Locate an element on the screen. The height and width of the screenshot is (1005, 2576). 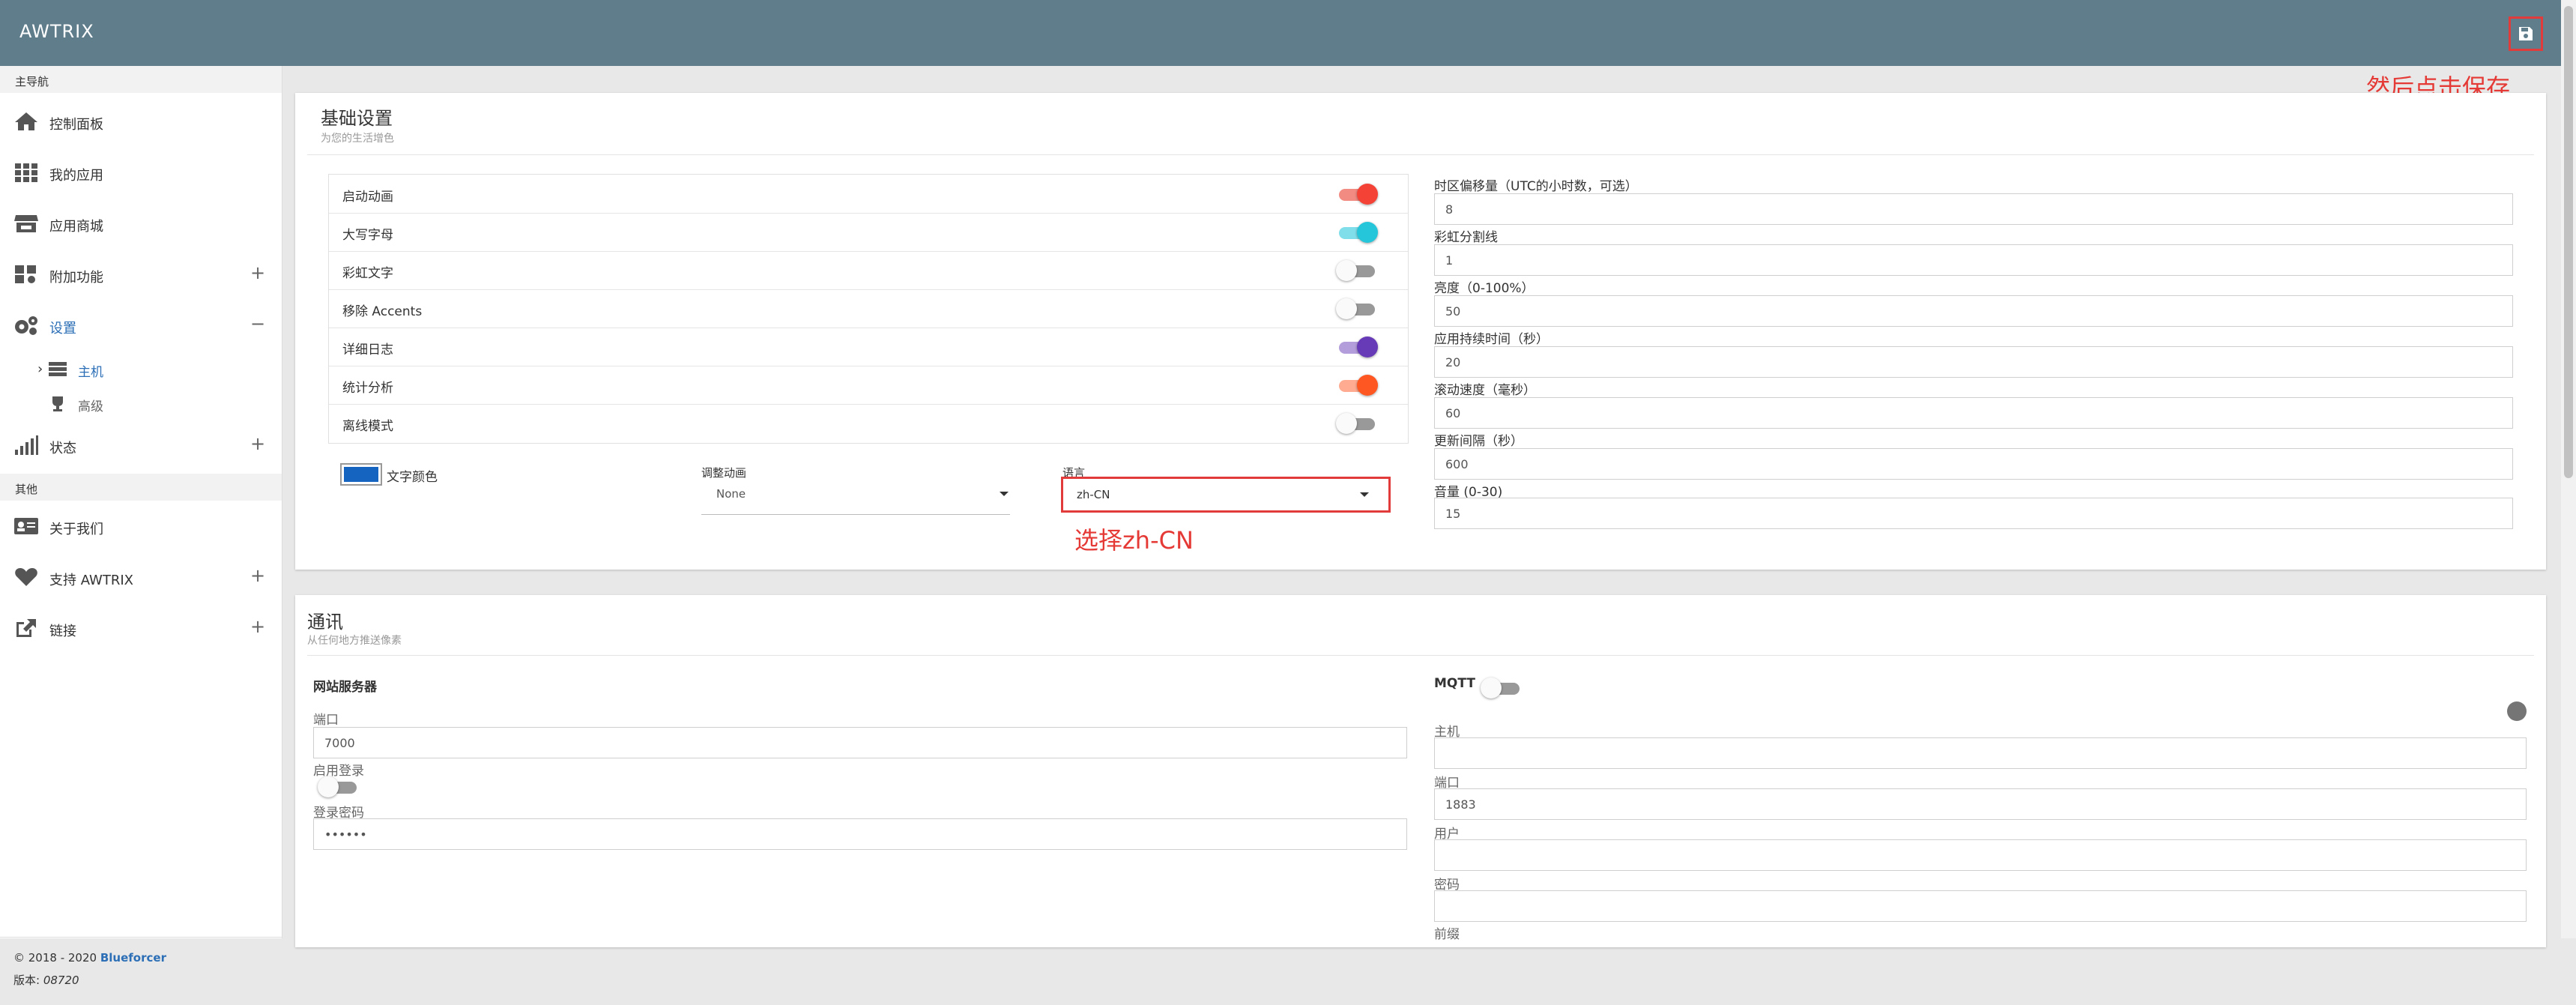
section-header-main: 主导航 is located at coordinates (141, 79).